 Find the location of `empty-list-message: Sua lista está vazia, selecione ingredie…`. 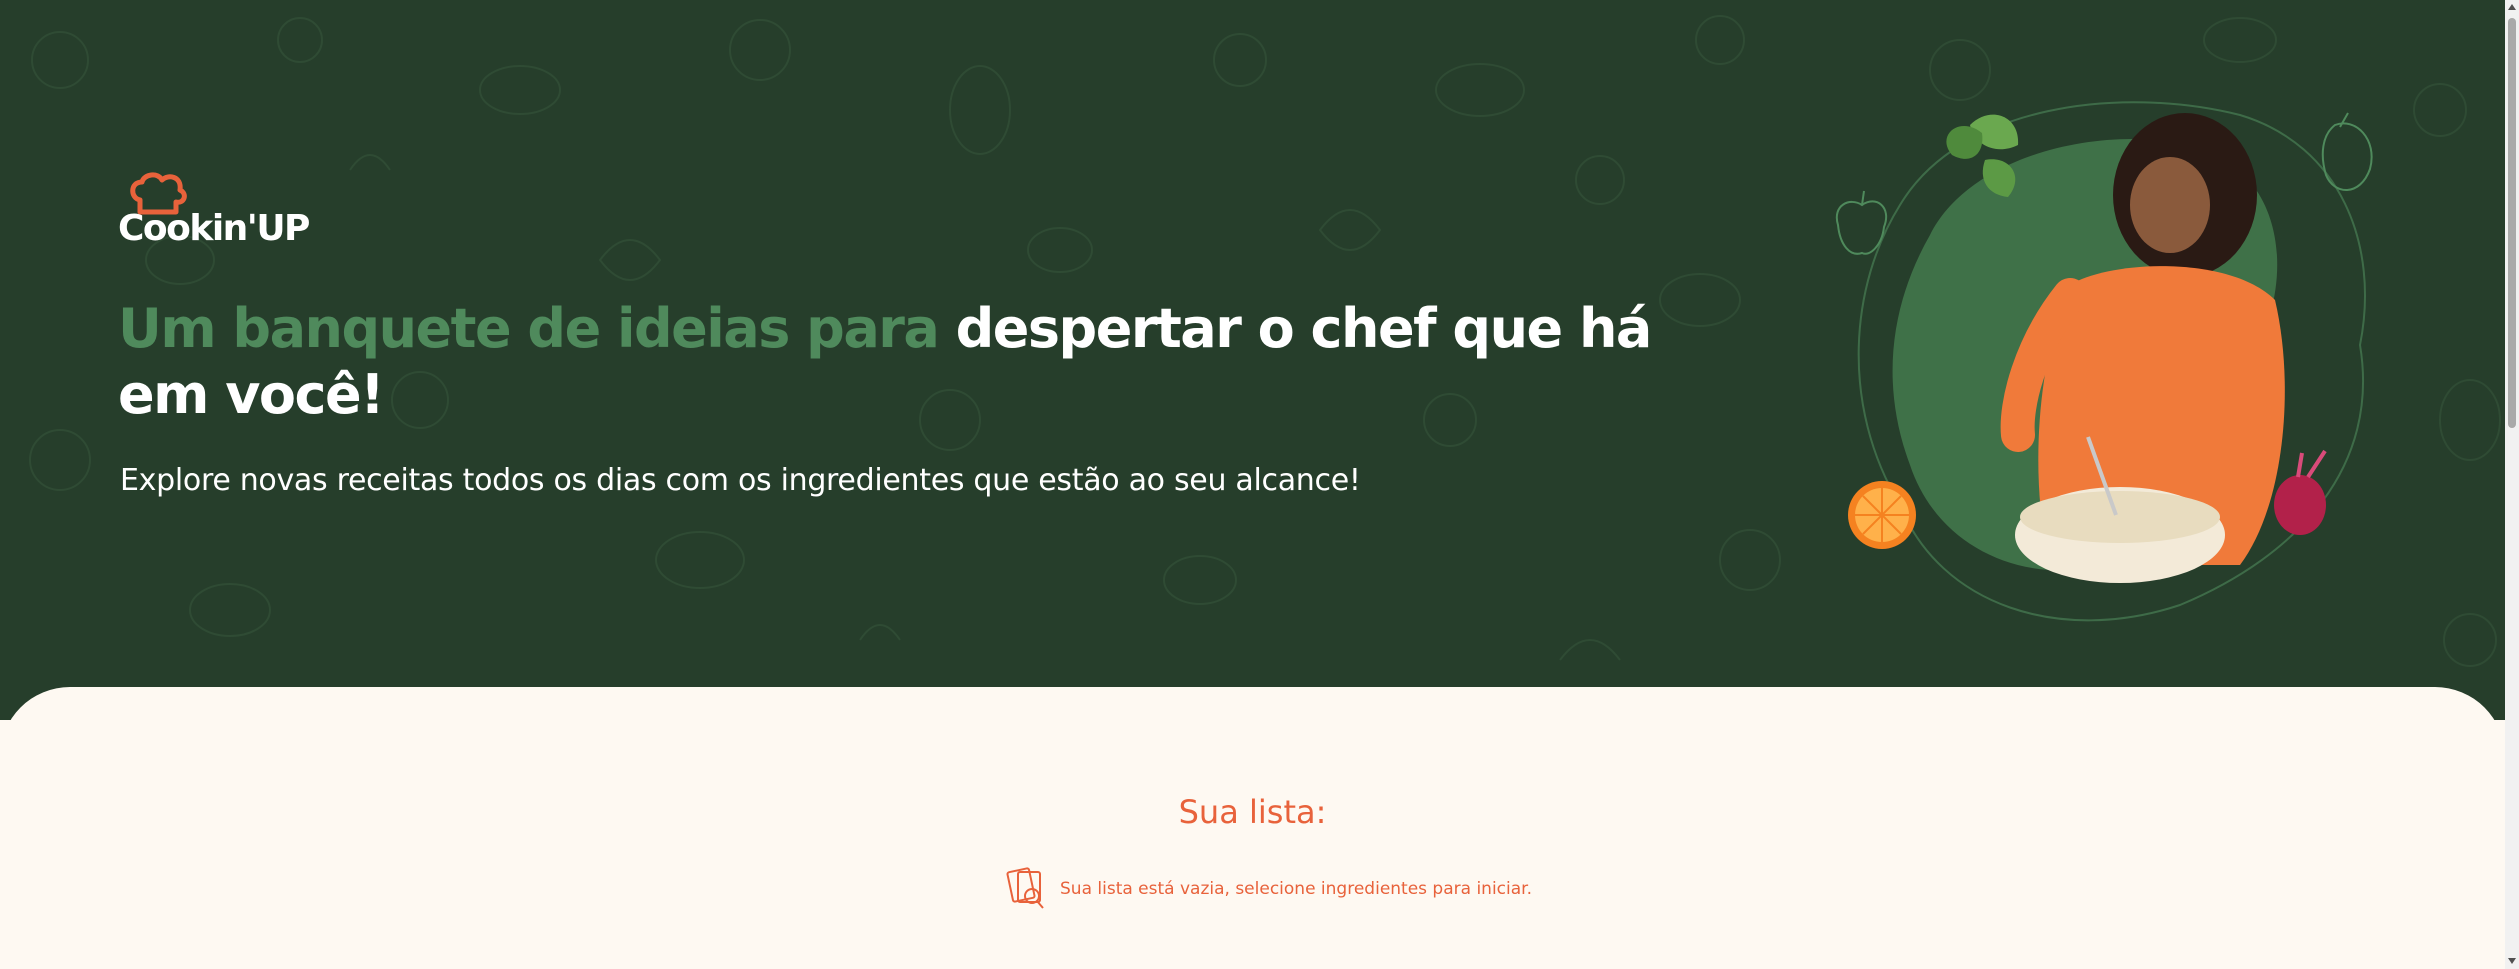

empty-list-message: Sua lista está vazia, selecione ingredie… is located at coordinates (1269, 889).